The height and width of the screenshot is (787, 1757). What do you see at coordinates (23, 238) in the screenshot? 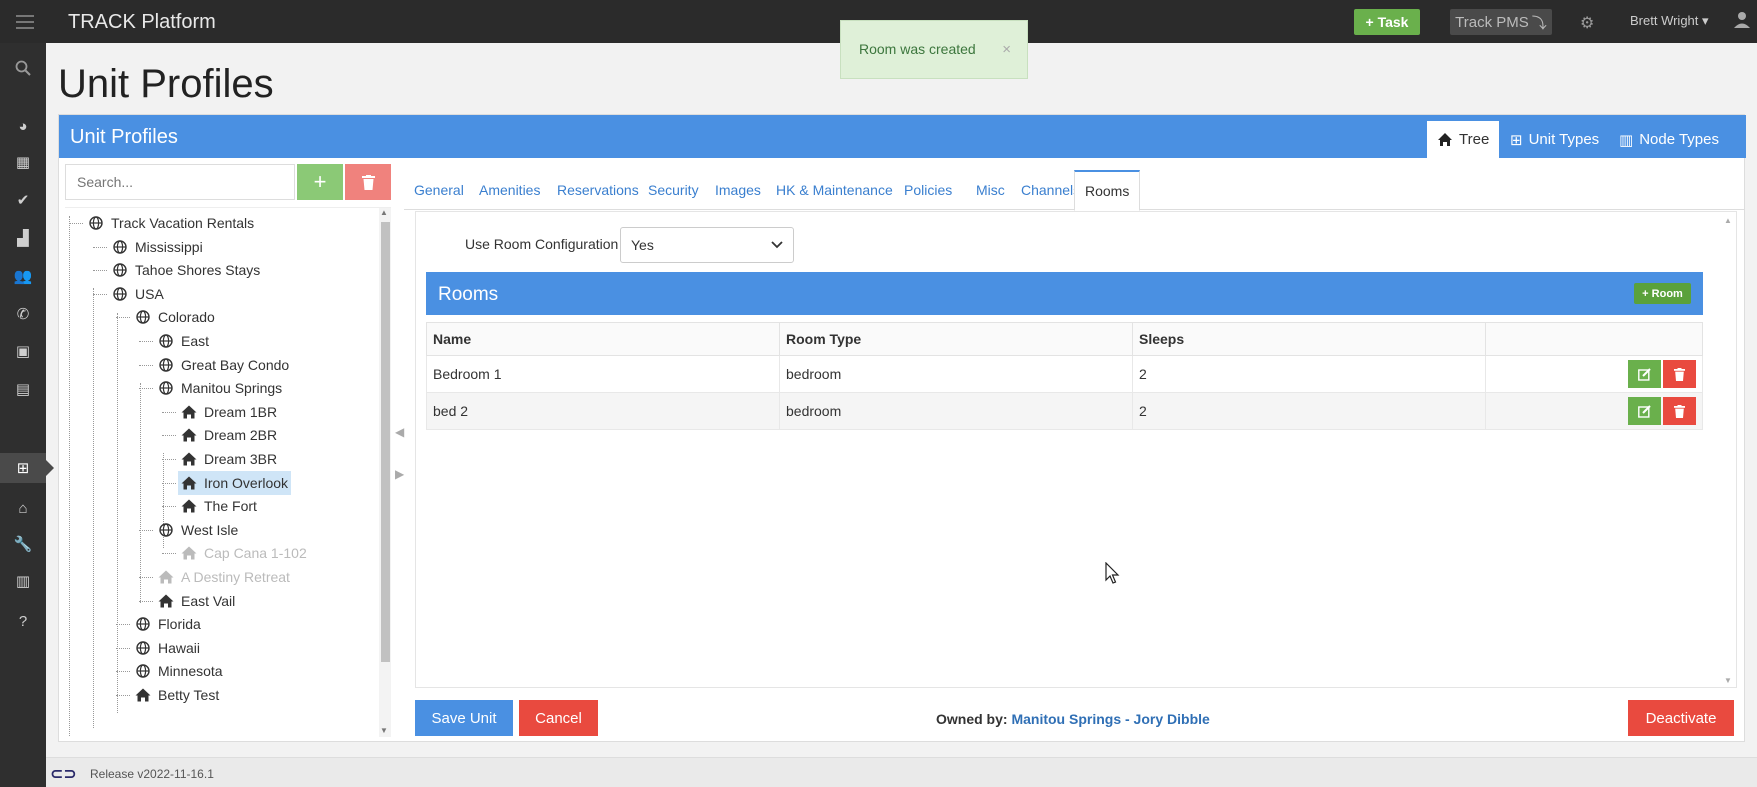
I see `area-chart-icon: ▟` at bounding box center [23, 238].